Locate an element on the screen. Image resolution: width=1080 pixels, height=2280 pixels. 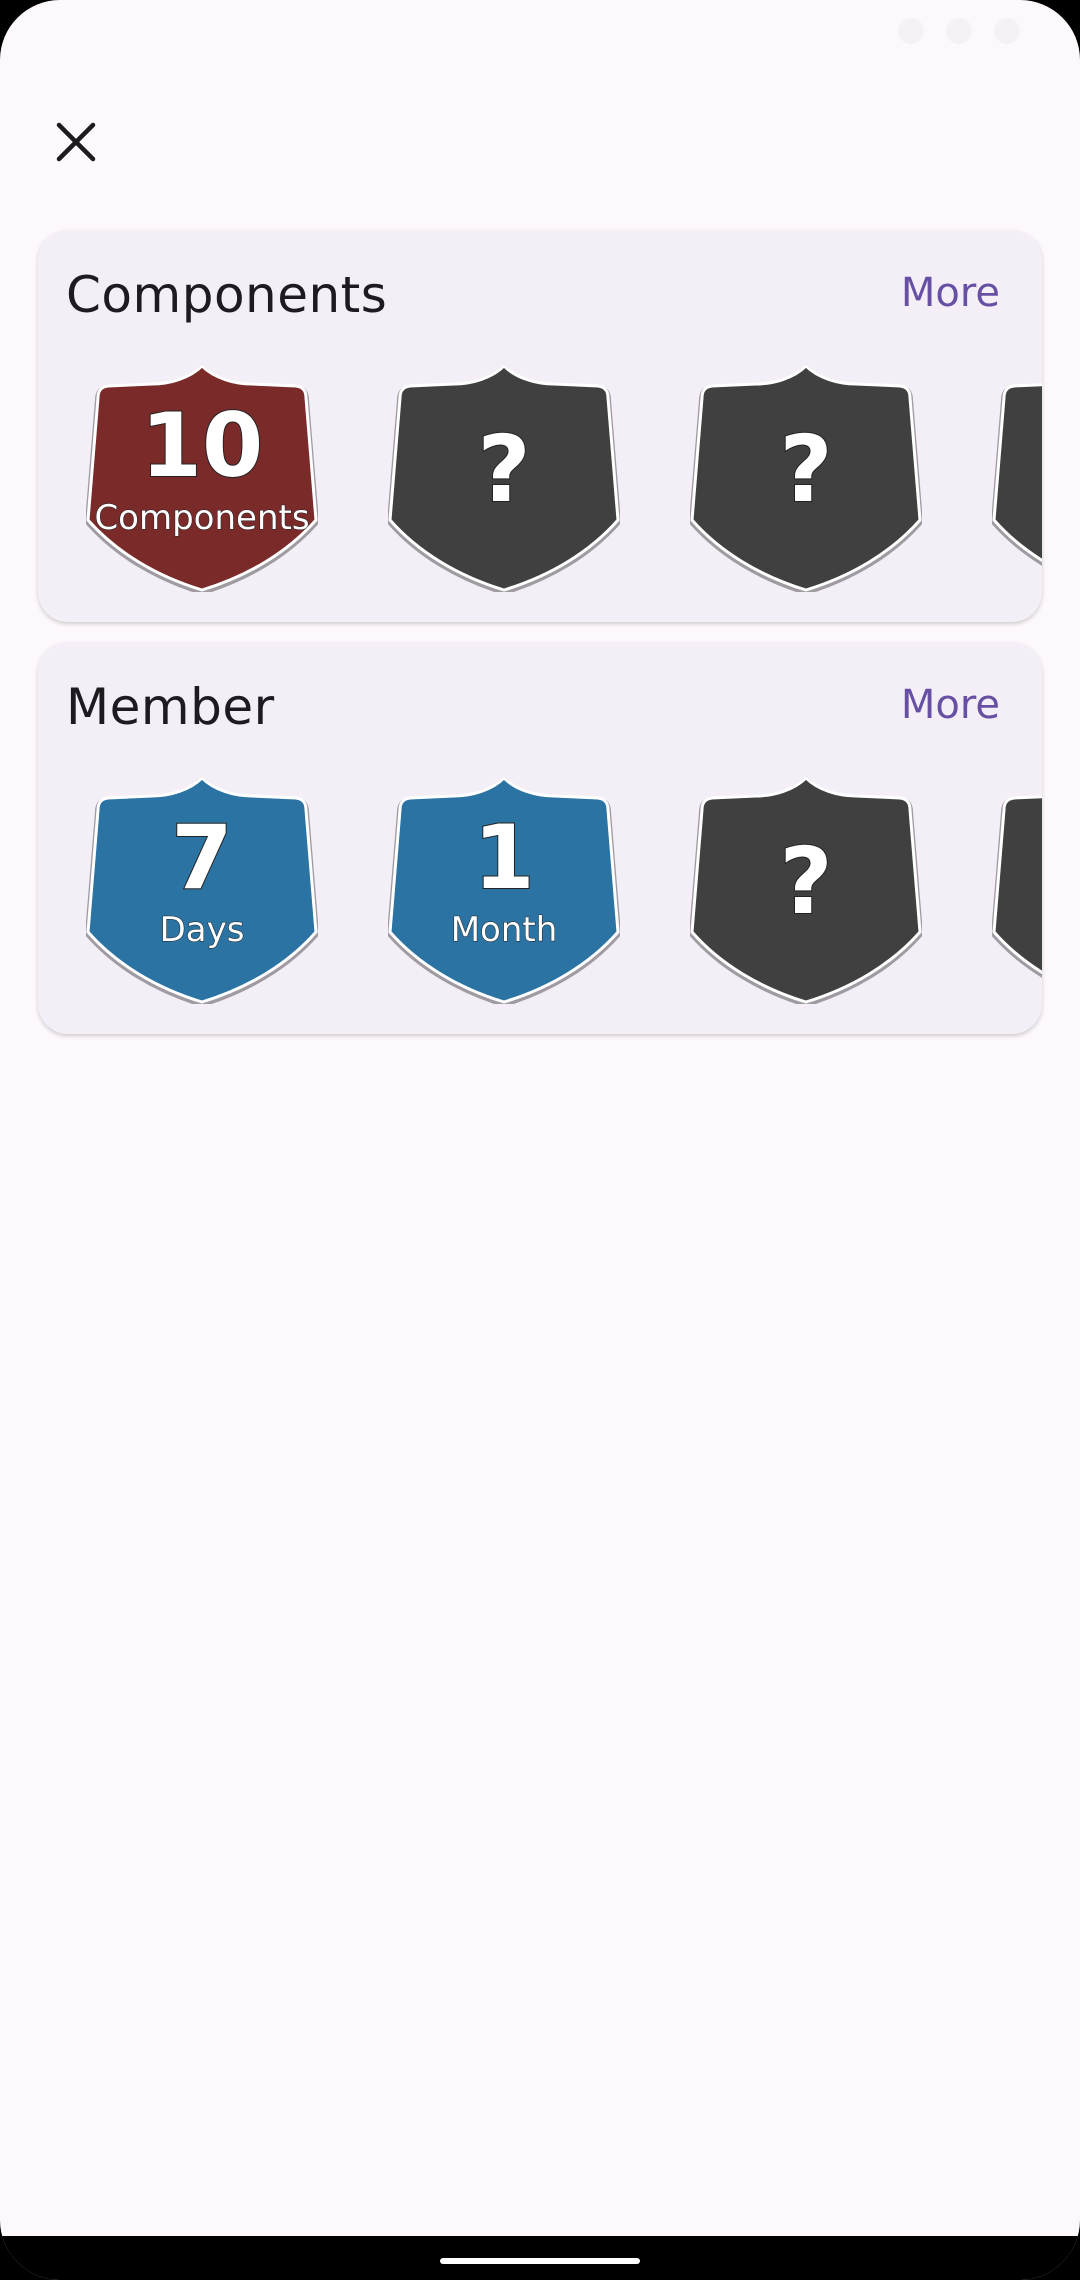
close-button is located at coordinates (76, 142).